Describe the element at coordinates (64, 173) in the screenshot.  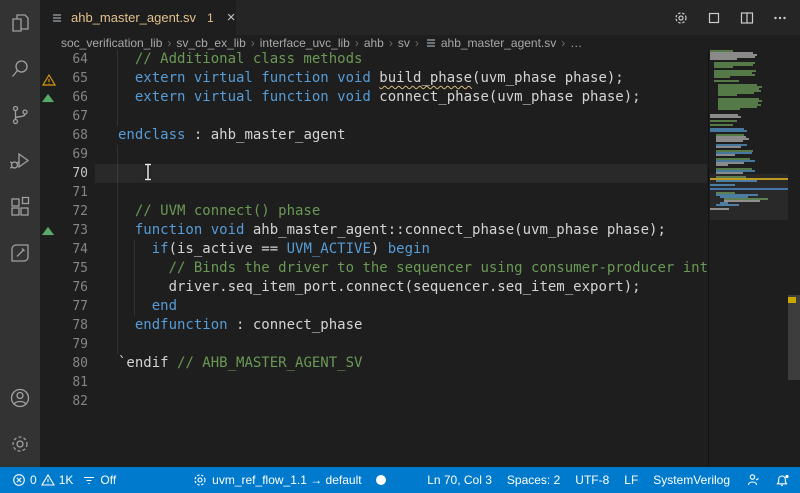
I see `line-number: 70` at that location.